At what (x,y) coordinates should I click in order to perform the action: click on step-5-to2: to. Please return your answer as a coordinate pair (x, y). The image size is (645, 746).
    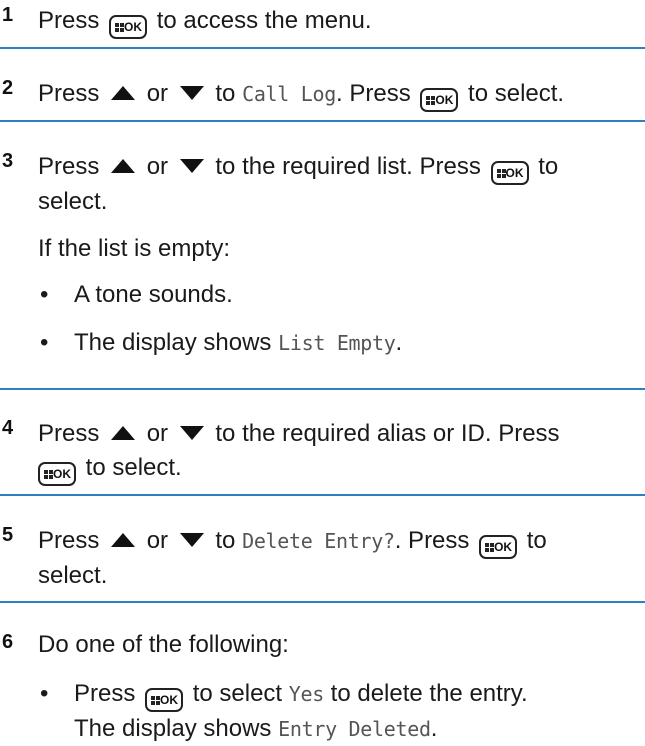
    Looking at the image, I should click on (536, 540).